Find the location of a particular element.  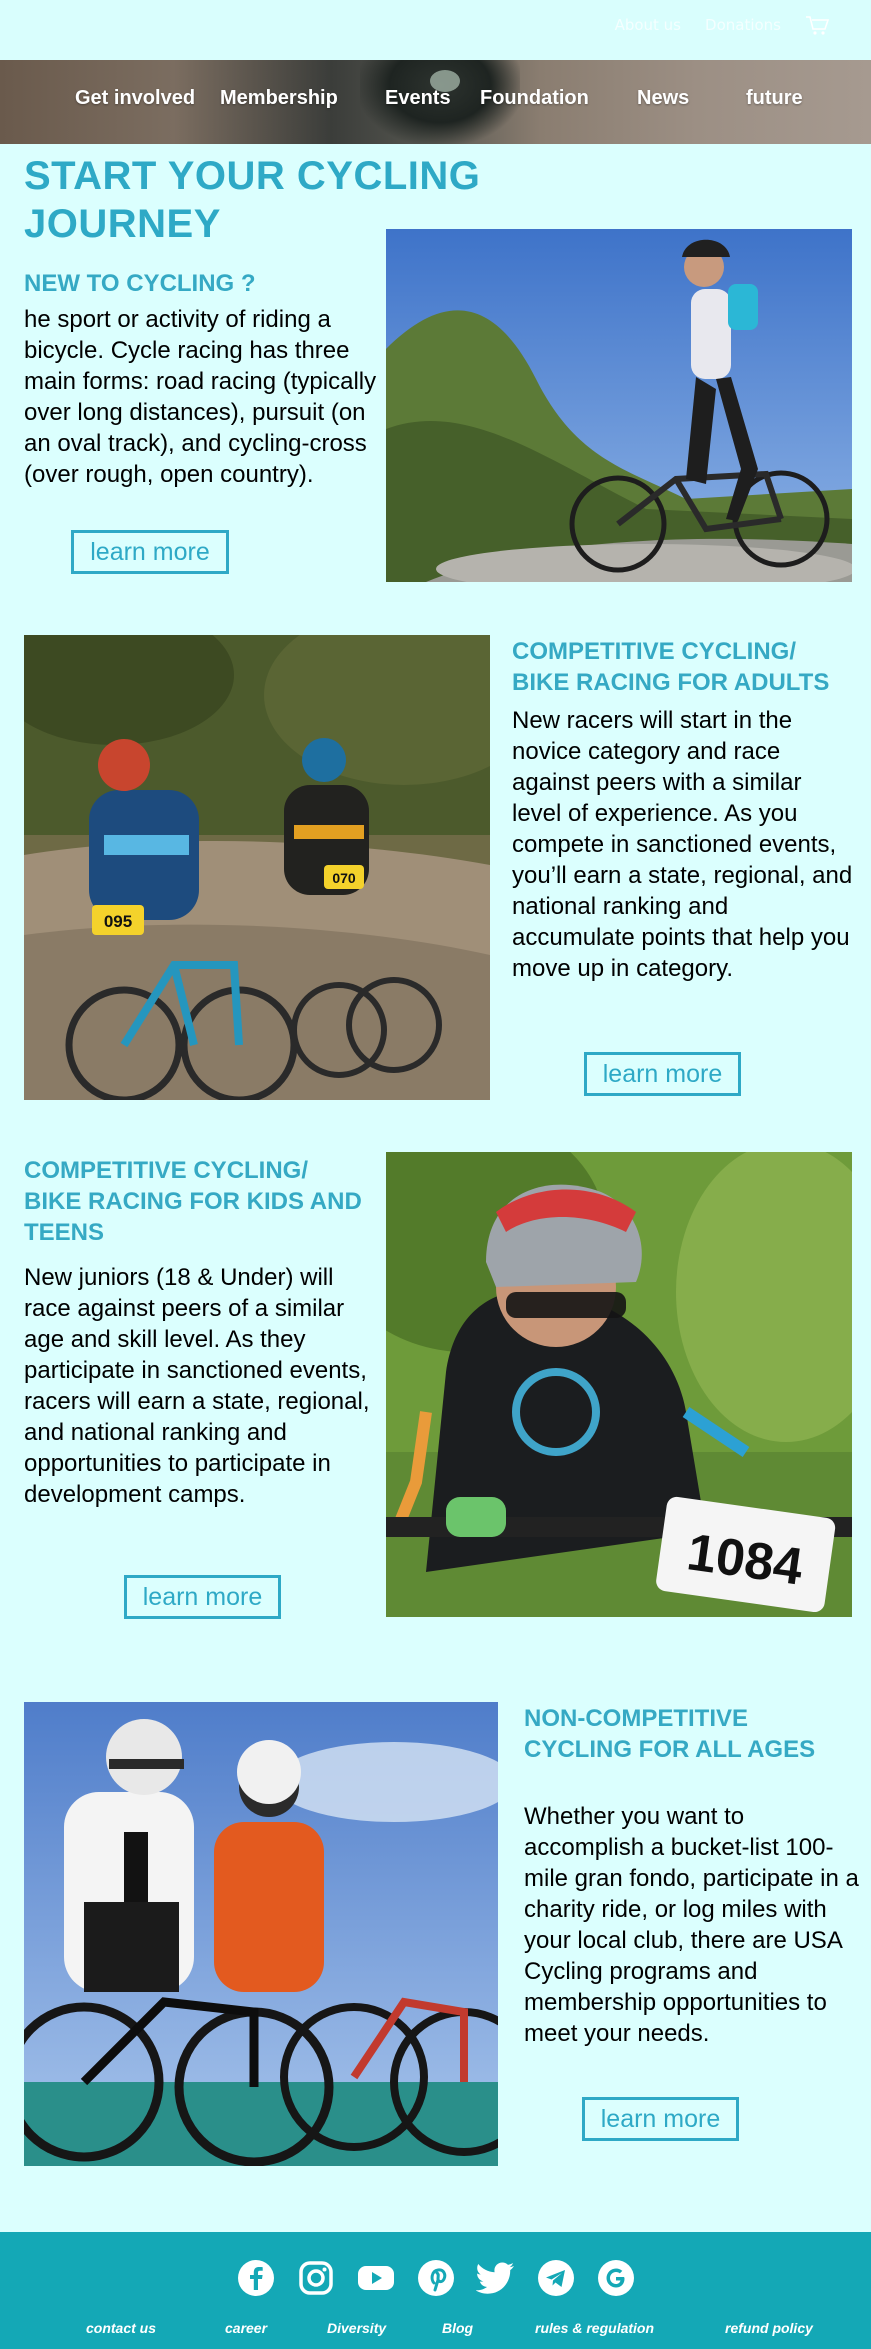

pinterest-icon is located at coordinates (436, 2278).